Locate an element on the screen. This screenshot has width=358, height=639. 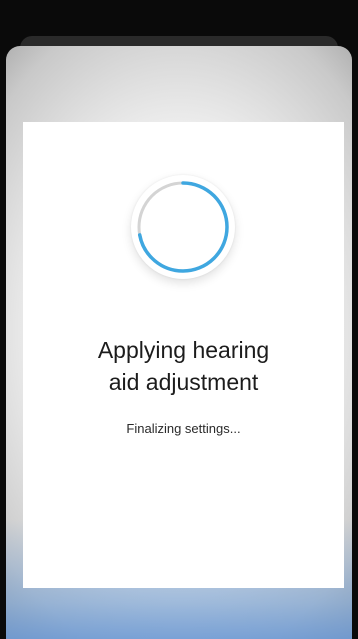
dialog-title: Applying hearing aid adjustment is located at coordinates (183, 366).